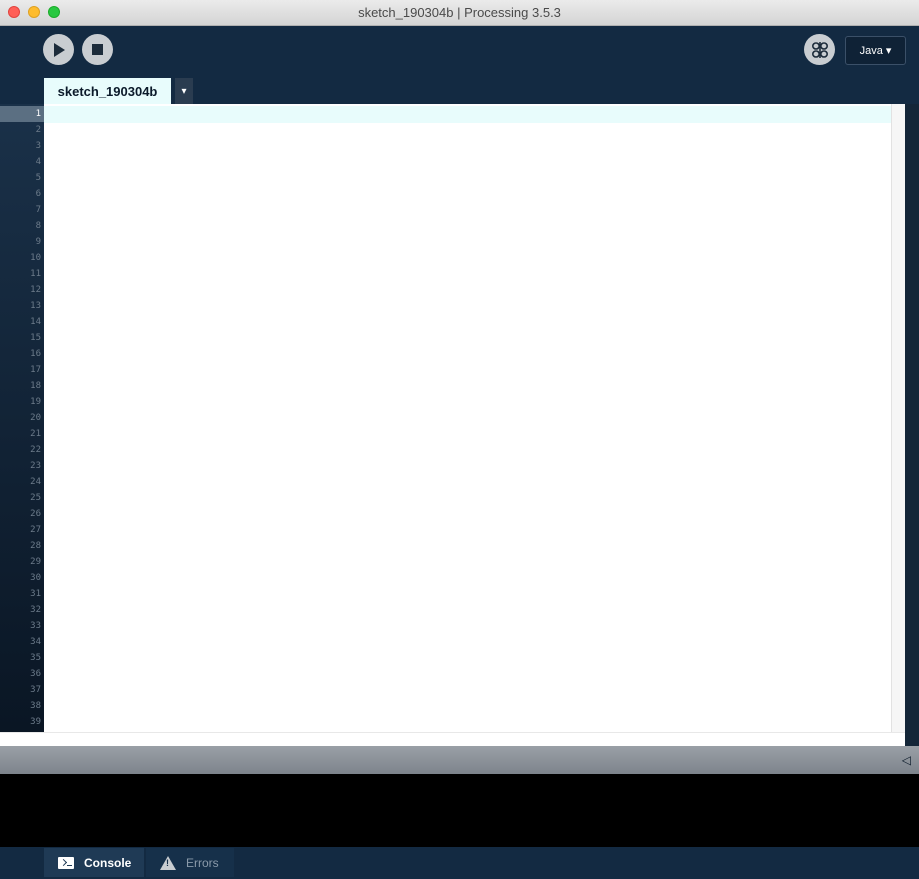 The width and height of the screenshot is (919, 879). I want to click on close-window-button, so click(14, 12).